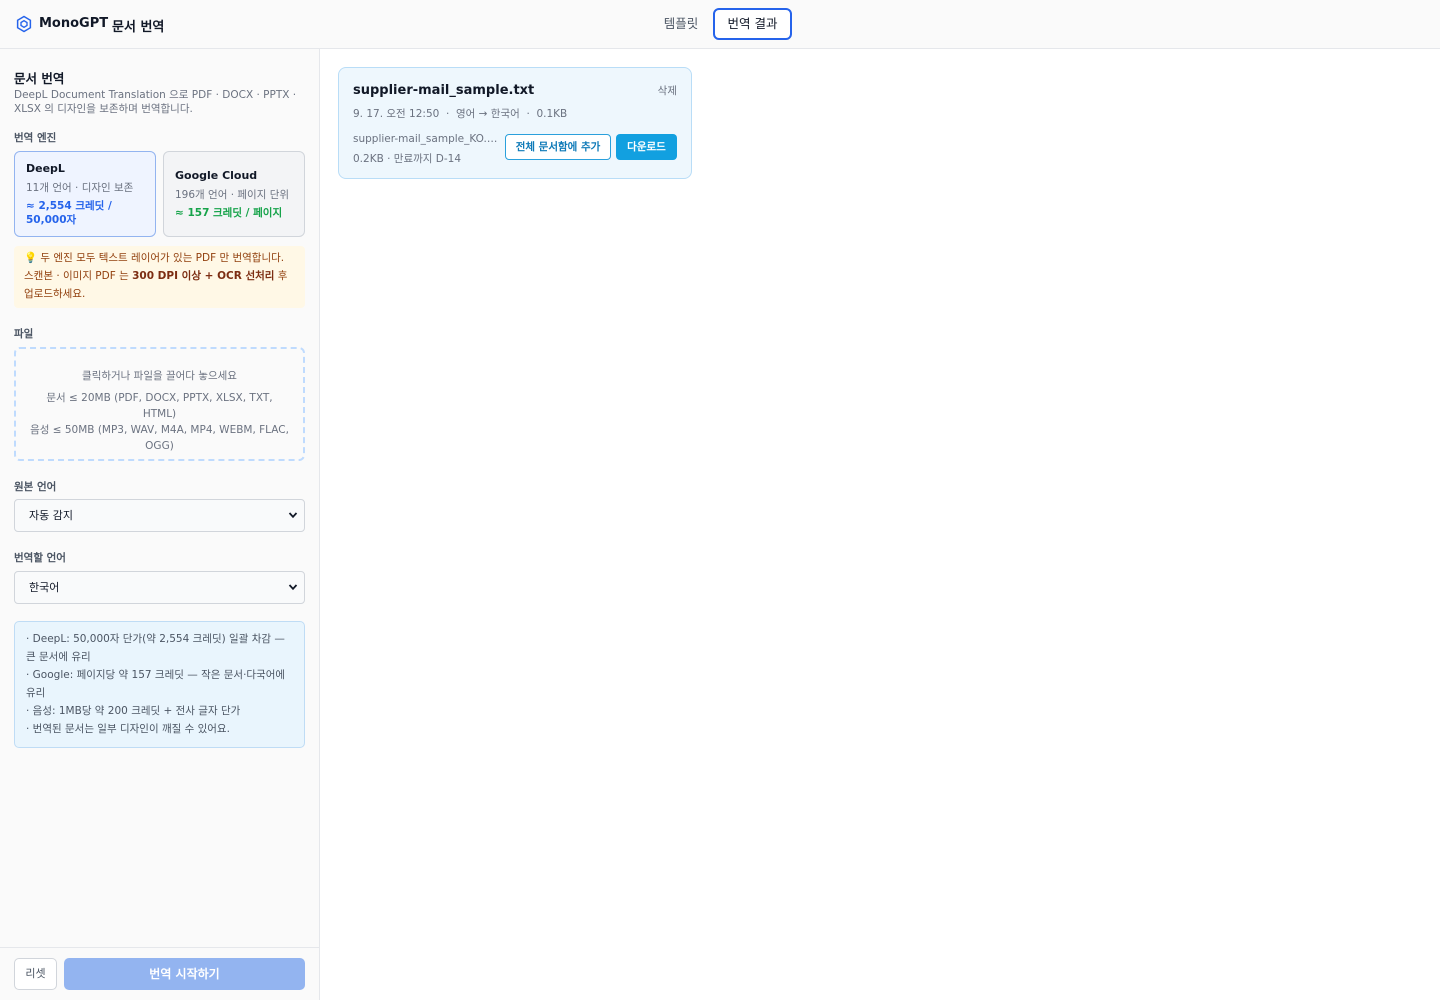 The height and width of the screenshot is (1000, 1440). What do you see at coordinates (667, 90) in the screenshot?
I see `delete-button: 삭제` at bounding box center [667, 90].